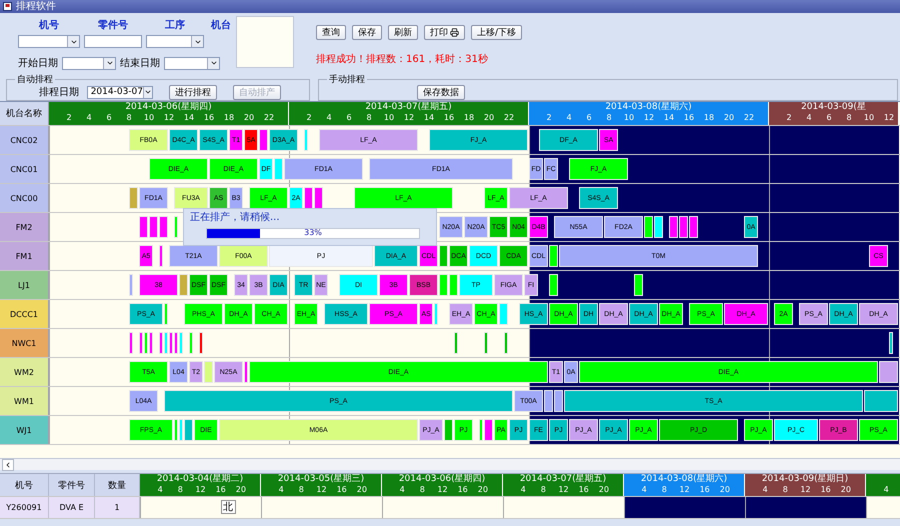 The height and width of the screenshot is (526, 900). Describe the element at coordinates (200, 479) in the screenshot. I see `day-label: 2014-03-04(星期二)` at that location.